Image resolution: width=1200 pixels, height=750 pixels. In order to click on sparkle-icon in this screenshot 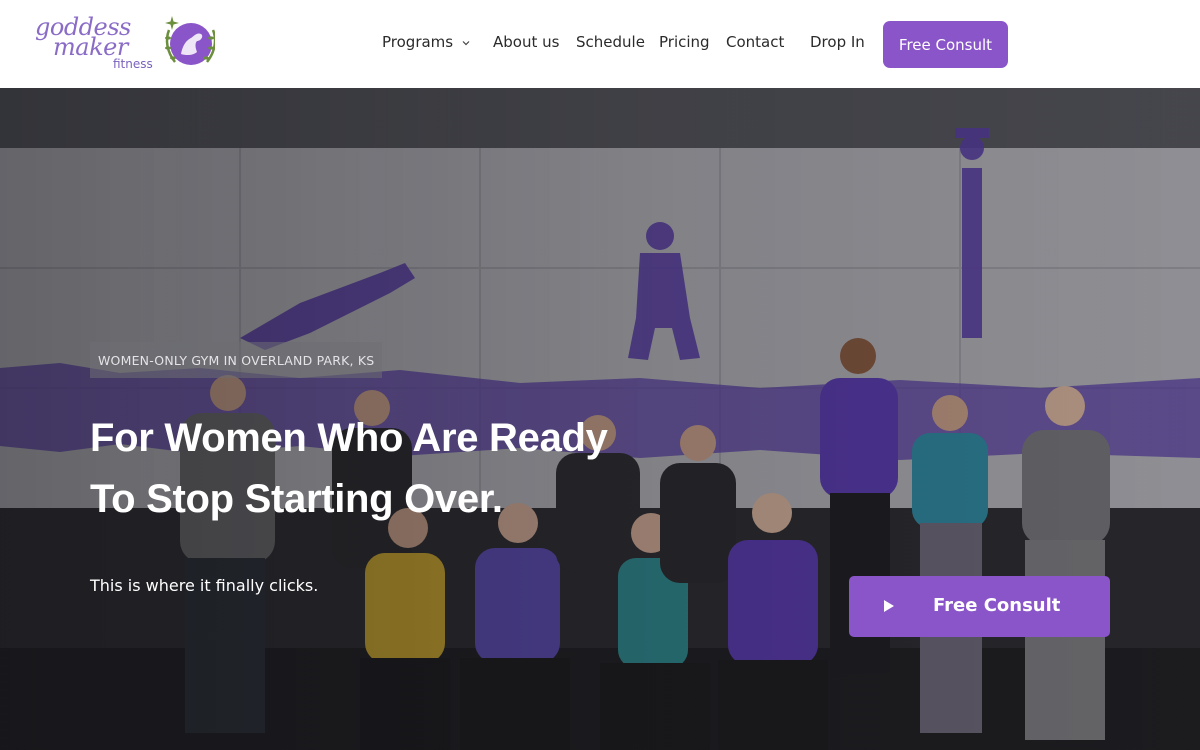, I will do `click(172, 23)`.